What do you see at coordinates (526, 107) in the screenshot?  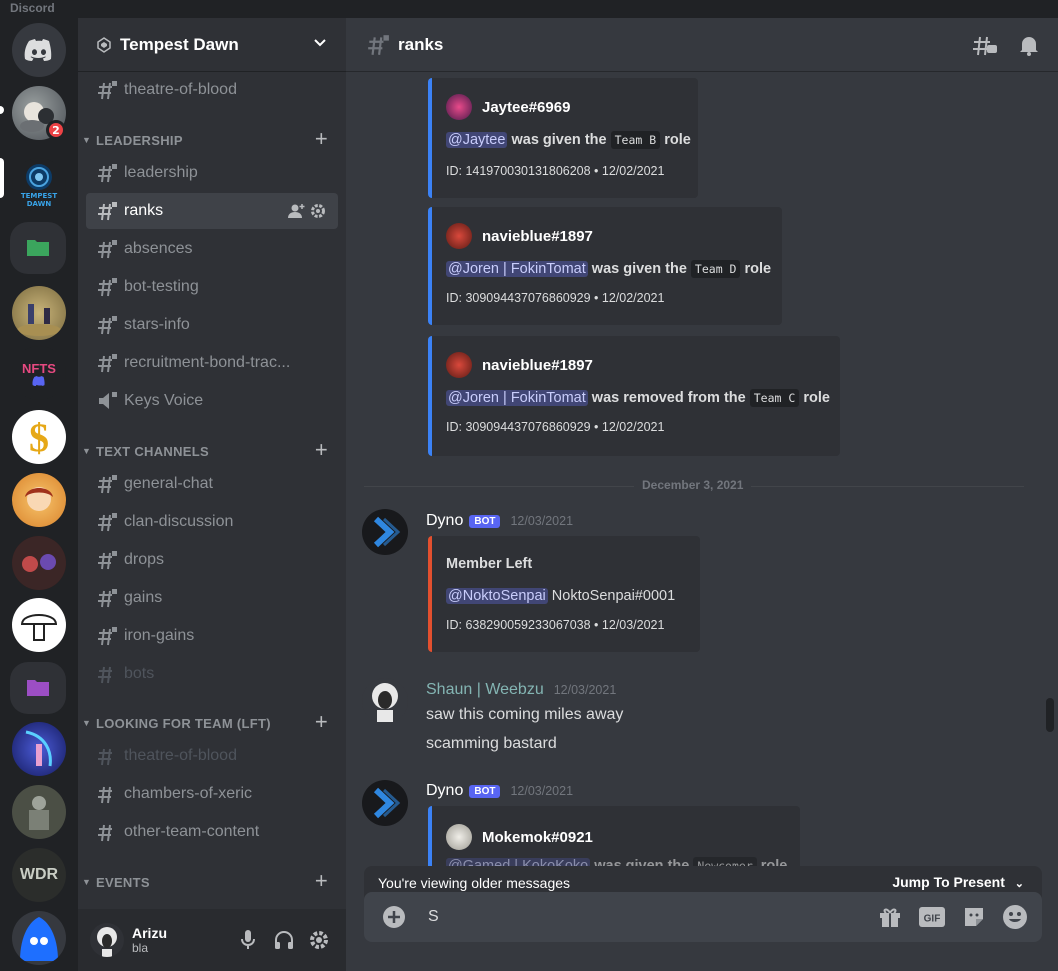 I see `embed-author-name: Jaytee#6969` at bounding box center [526, 107].